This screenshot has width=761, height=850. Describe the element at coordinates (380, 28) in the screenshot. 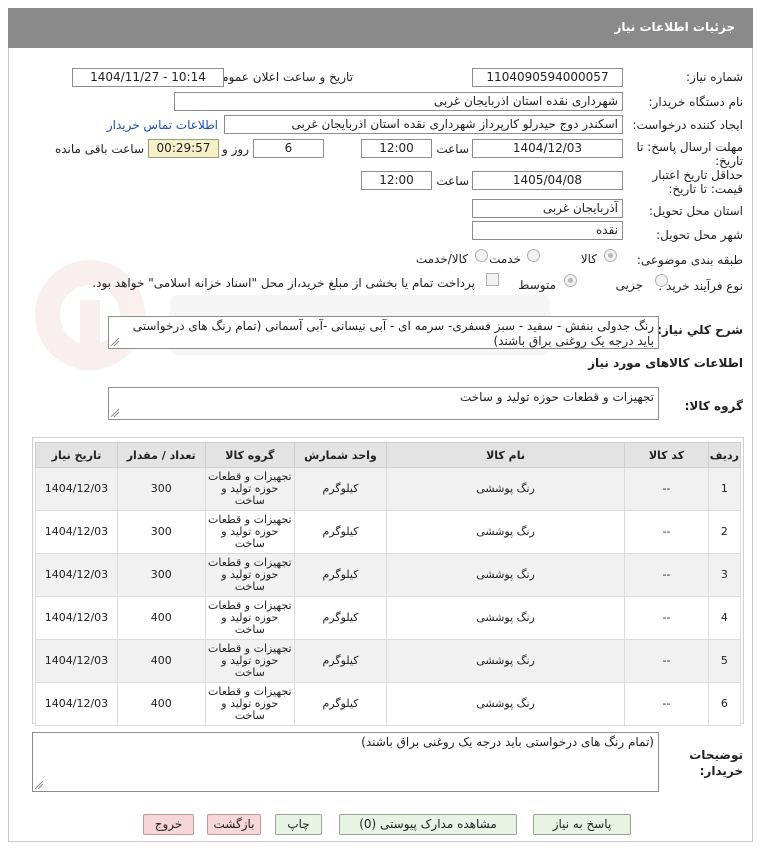

I see `header-bar: جزئیات اطلاعات نیاز` at that location.